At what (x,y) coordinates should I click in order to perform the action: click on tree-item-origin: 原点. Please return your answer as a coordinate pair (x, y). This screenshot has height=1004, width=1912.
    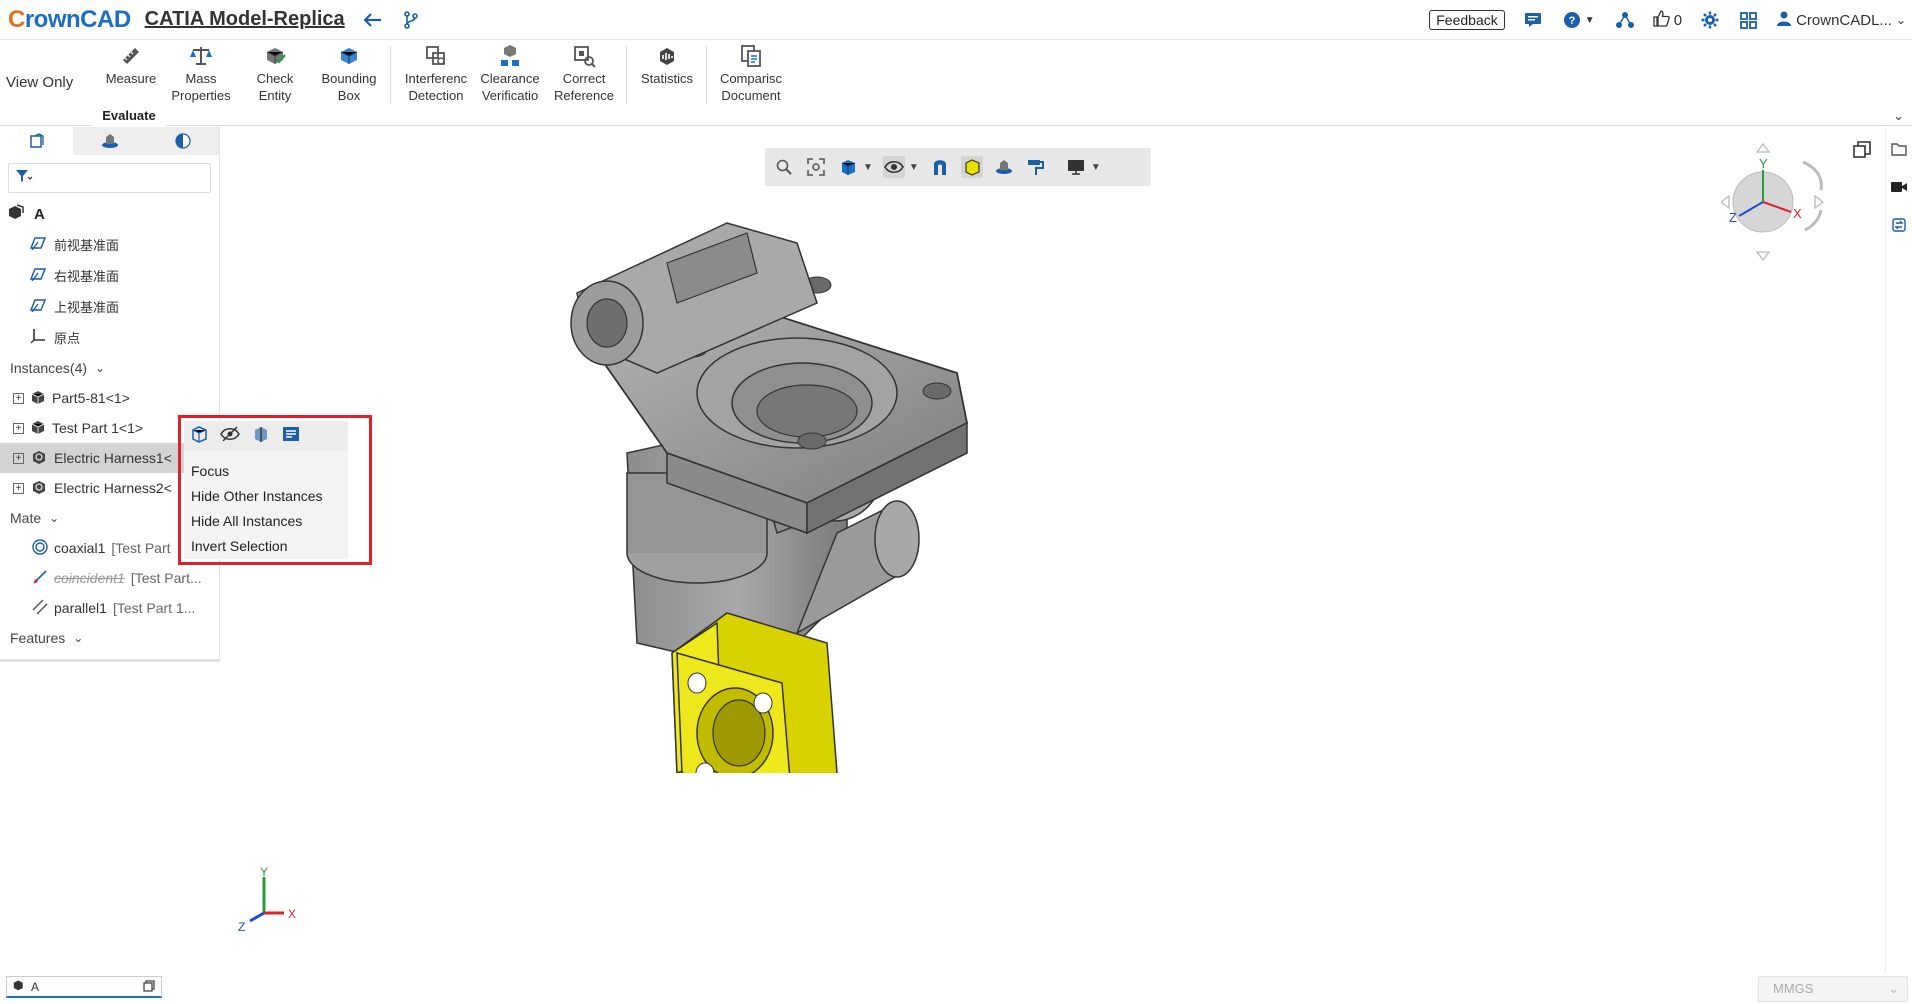
    Looking at the image, I should click on (109, 337).